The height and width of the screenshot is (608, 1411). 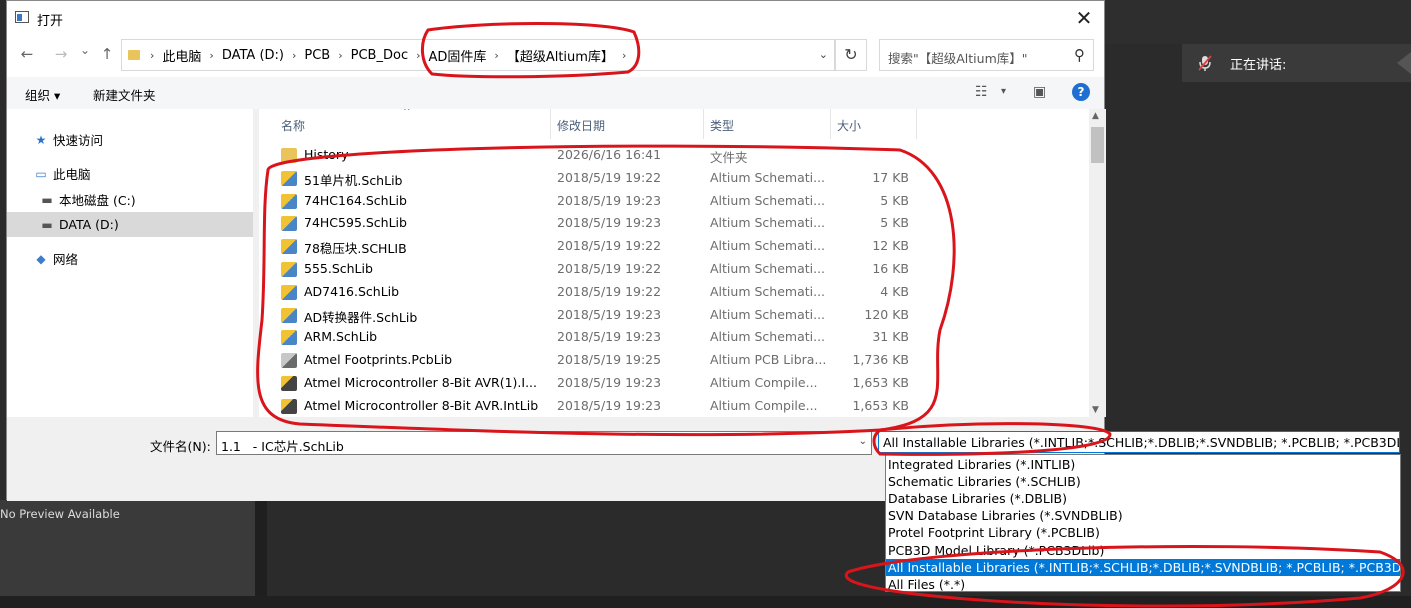 What do you see at coordinates (1404, 63) in the screenshot?
I see `collapse-panel-tab` at bounding box center [1404, 63].